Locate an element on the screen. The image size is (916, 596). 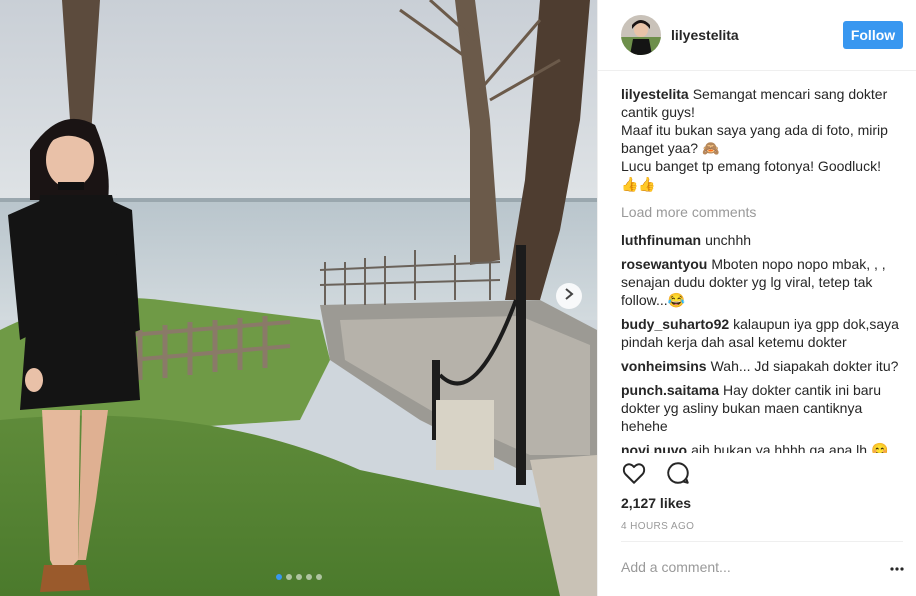
action-bar is located at coordinates (656, 473).